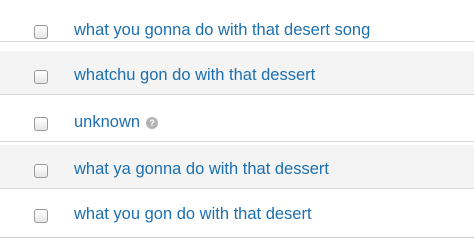  Describe the element at coordinates (193, 214) in the screenshot. I see `item-label: what you gon do with that desert` at that location.